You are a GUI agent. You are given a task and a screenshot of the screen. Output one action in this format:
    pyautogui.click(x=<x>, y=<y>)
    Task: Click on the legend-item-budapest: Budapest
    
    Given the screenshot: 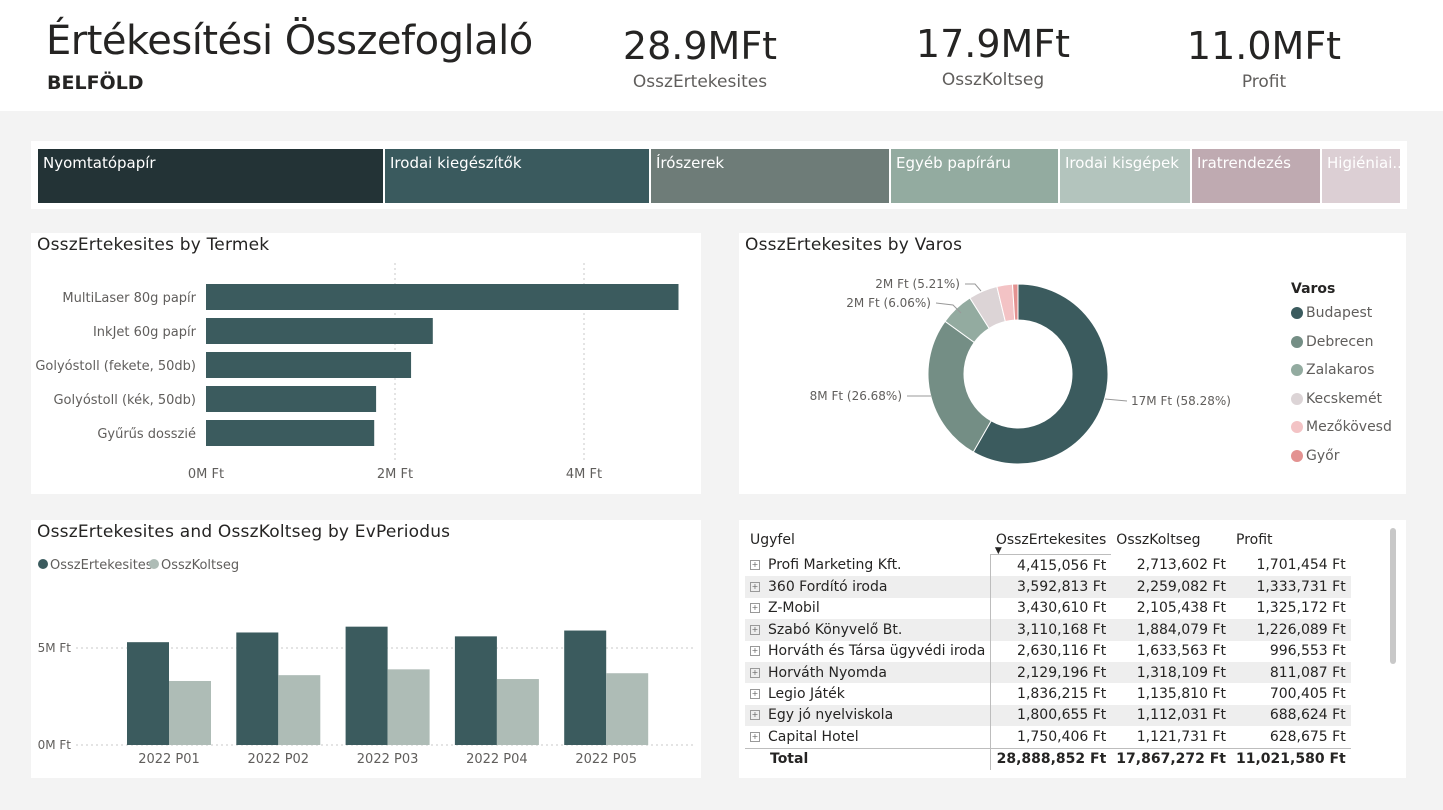 What is the action you would take?
    pyautogui.click(x=1331, y=313)
    